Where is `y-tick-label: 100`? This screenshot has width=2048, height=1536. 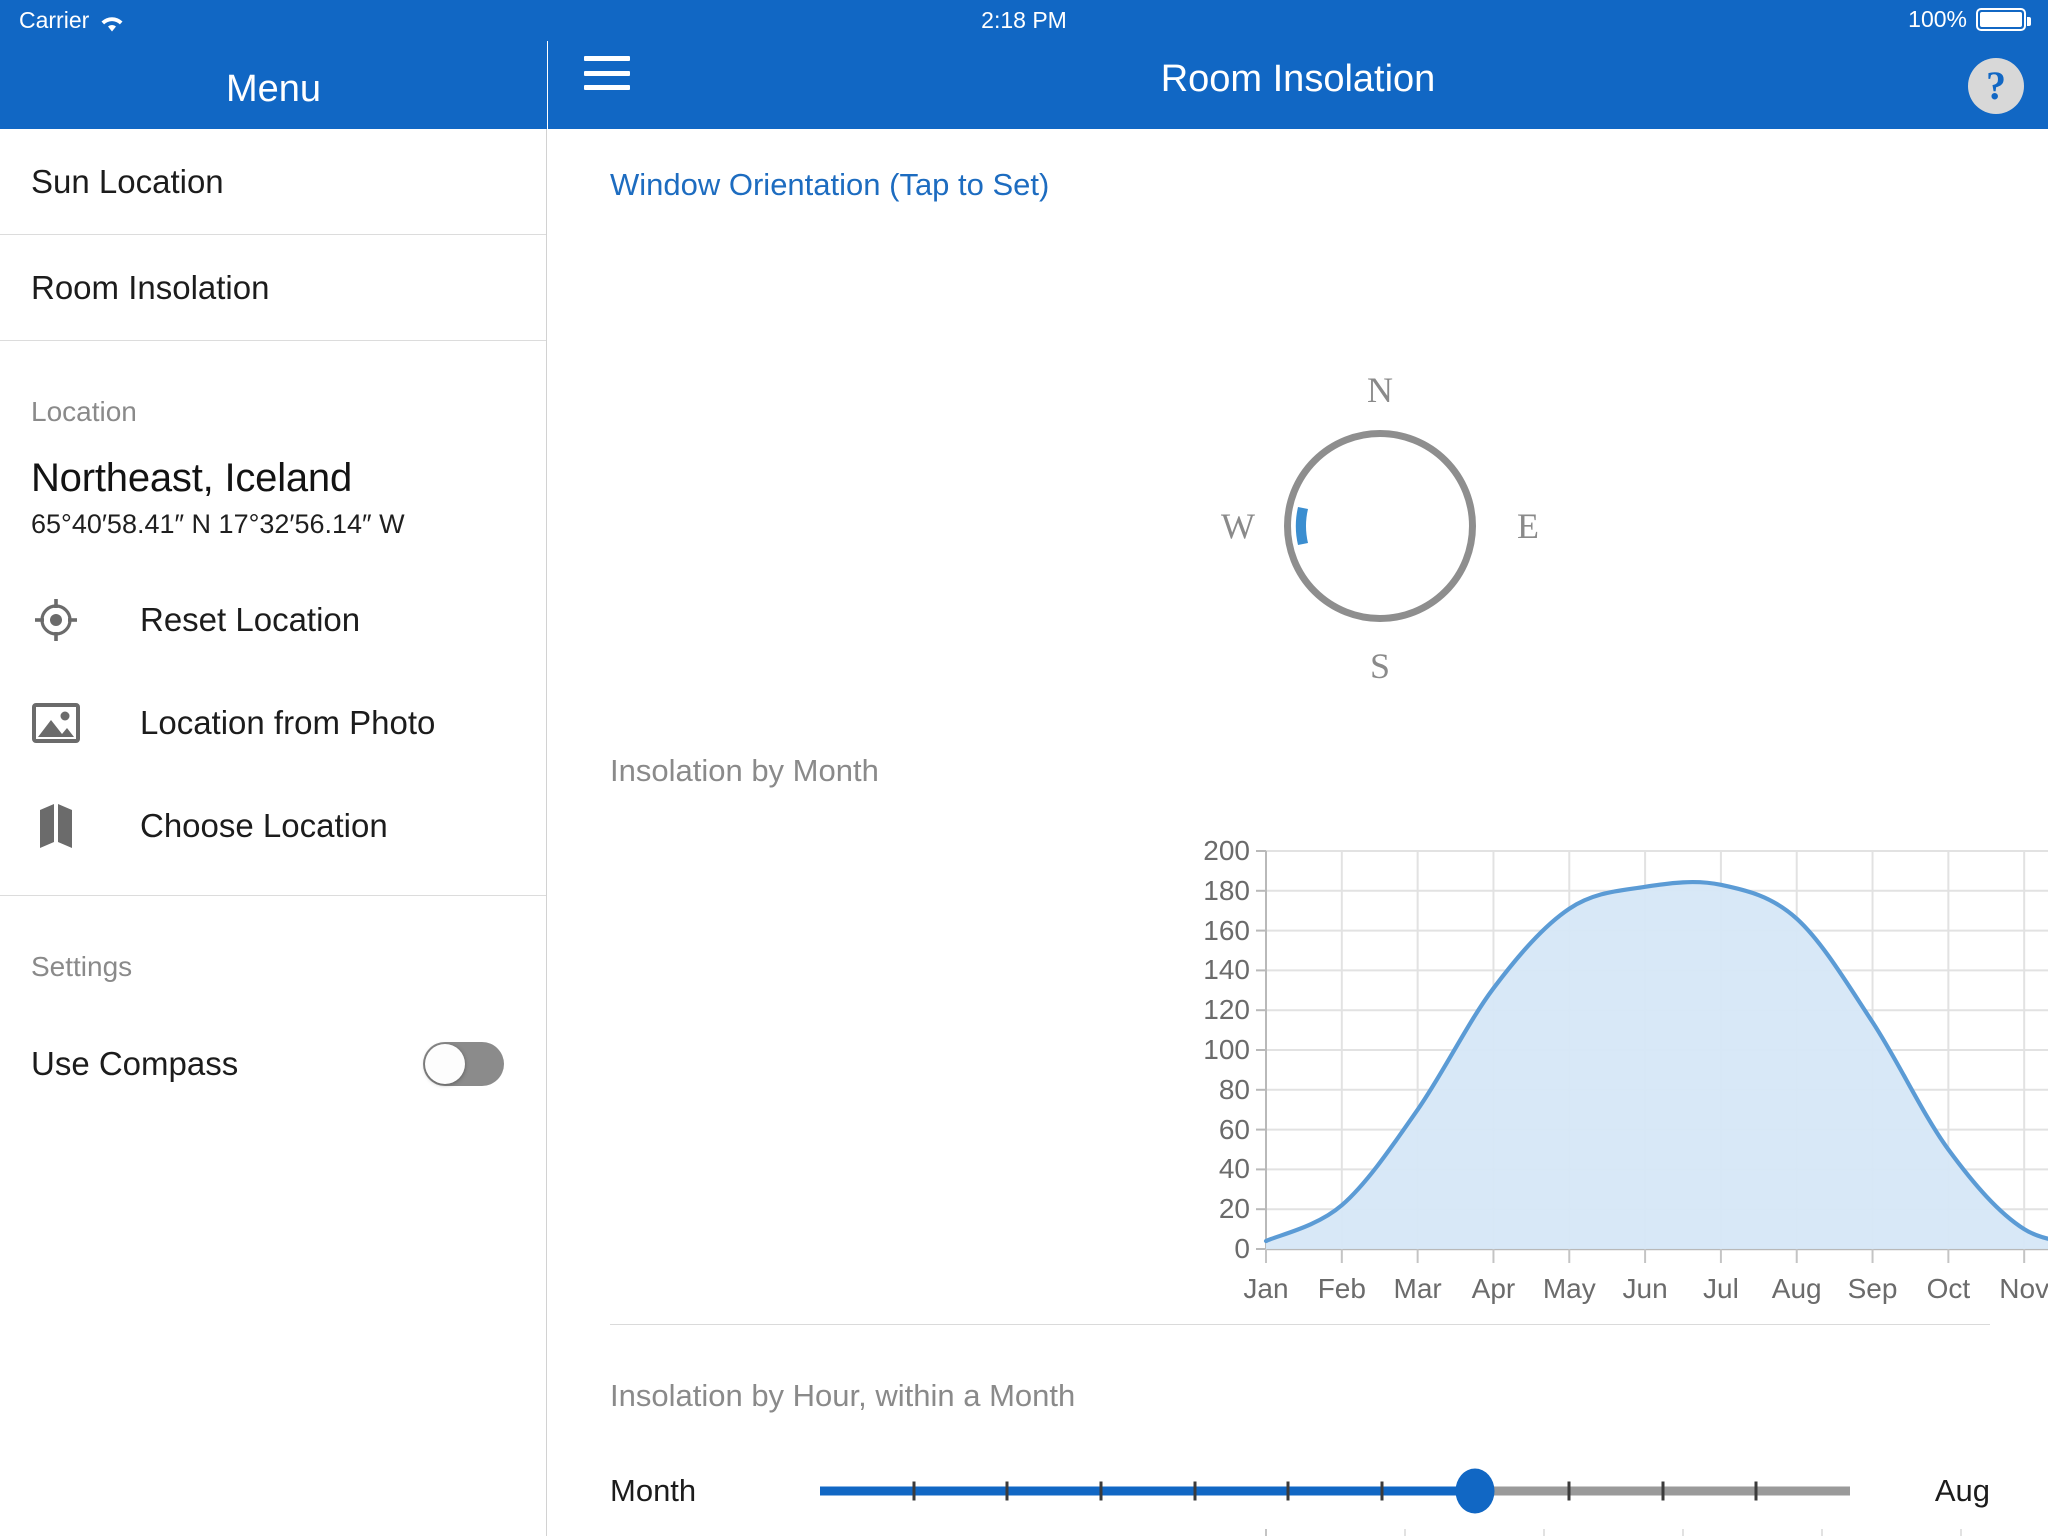
y-tick-label: 100 is located at coordinates (1226, 1049).